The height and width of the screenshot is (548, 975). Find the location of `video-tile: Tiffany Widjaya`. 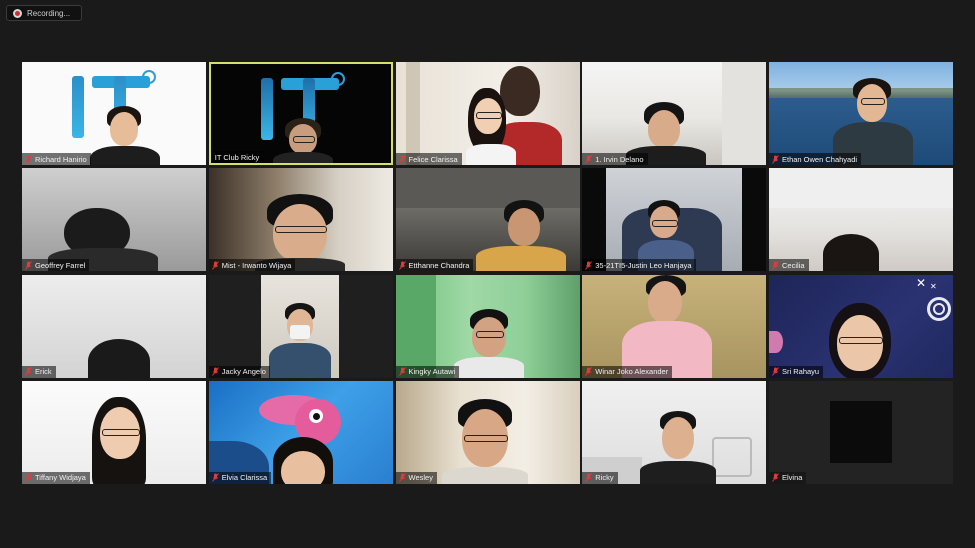

video-tile: Tiffany Widjaya is located at coordinates (114, 432).